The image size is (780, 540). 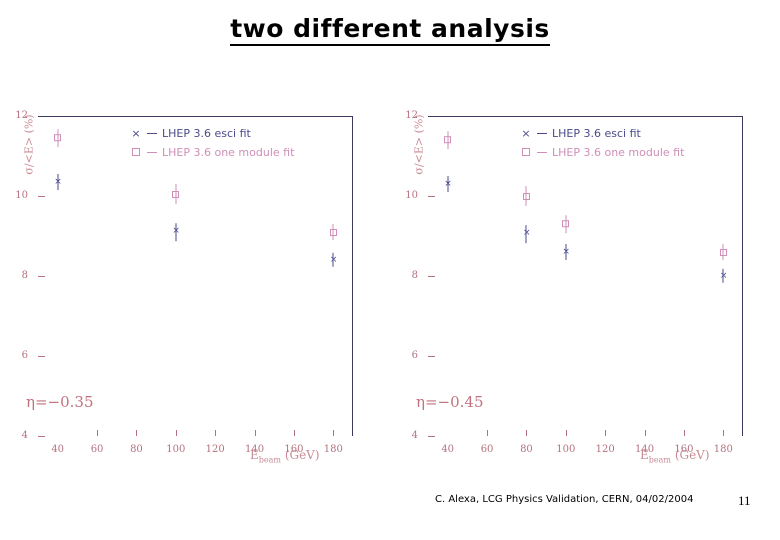 What do you see at coordinates (29, 144) in the screenshot?
I see `y-axis-label-left: σ/<E> (%)` at bounding box center [29, 144].